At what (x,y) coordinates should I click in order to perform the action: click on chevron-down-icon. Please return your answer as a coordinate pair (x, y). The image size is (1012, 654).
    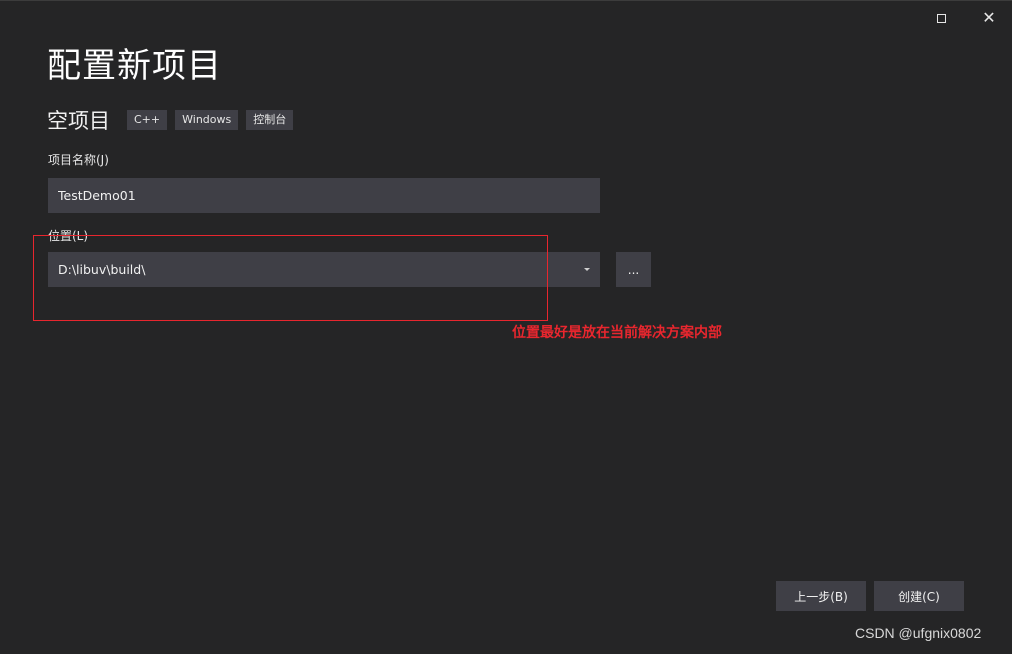
    Looking at the image, I should click on (587, 269).